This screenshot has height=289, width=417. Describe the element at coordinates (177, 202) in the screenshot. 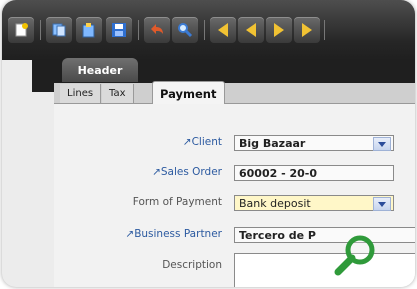

I see `form-of-payment-label: Form of Payment` at that location.